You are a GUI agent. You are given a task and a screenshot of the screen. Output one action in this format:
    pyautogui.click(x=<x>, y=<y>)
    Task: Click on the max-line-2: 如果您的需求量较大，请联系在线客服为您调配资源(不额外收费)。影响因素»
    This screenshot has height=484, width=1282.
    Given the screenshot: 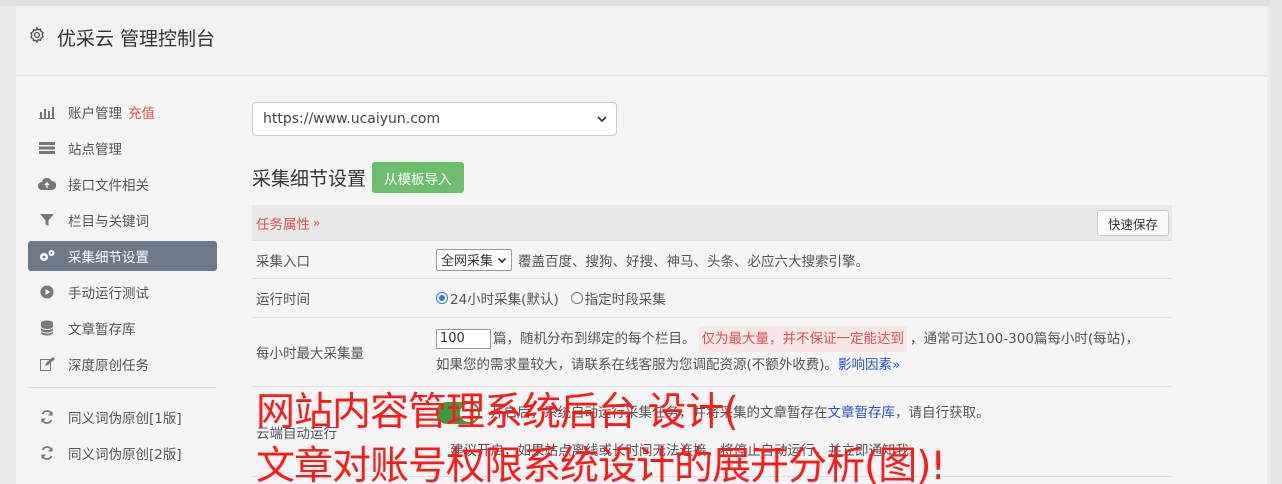 What is the action you would take?
    pyautogui.click(x=668, y=365)
    